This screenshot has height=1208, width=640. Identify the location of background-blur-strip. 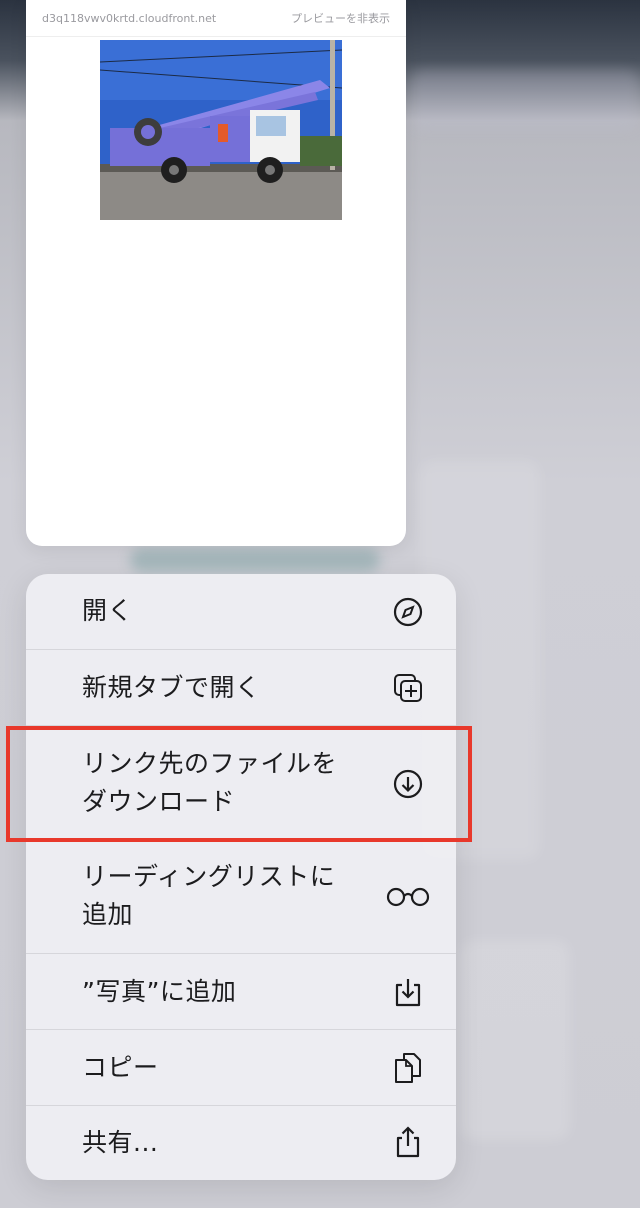
(255, 560).